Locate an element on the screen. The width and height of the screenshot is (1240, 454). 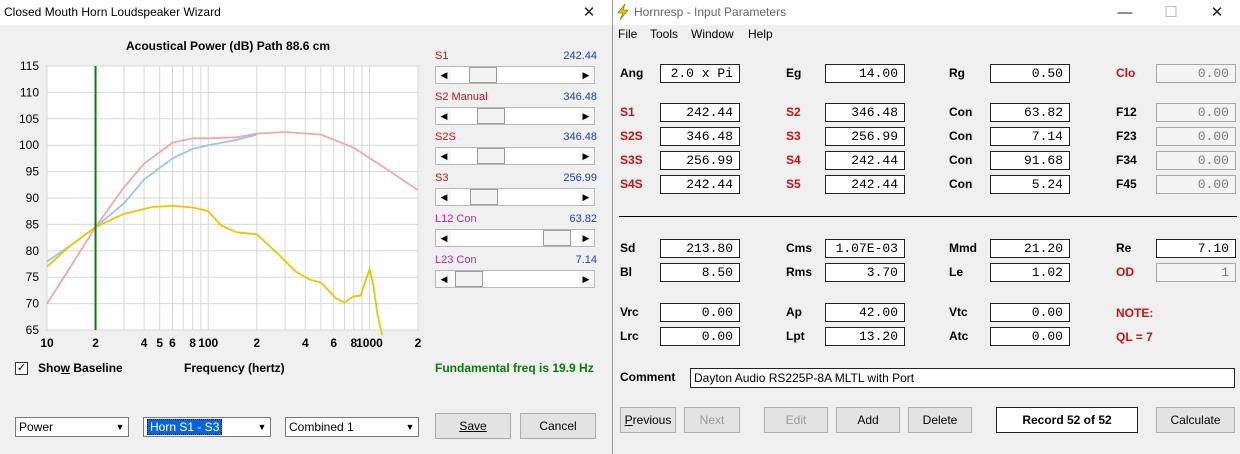
menu-file: File is located at coordinates (627, 34).